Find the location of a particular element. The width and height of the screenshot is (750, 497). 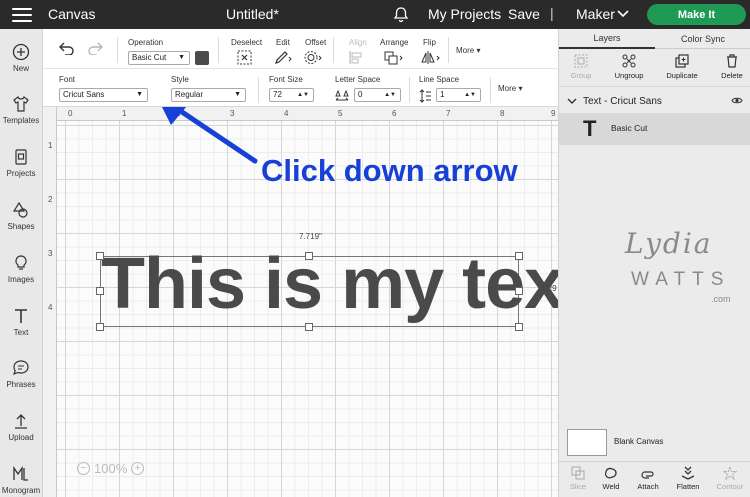

duplicate-label: Duplicate is located at coordinates (682, 75).